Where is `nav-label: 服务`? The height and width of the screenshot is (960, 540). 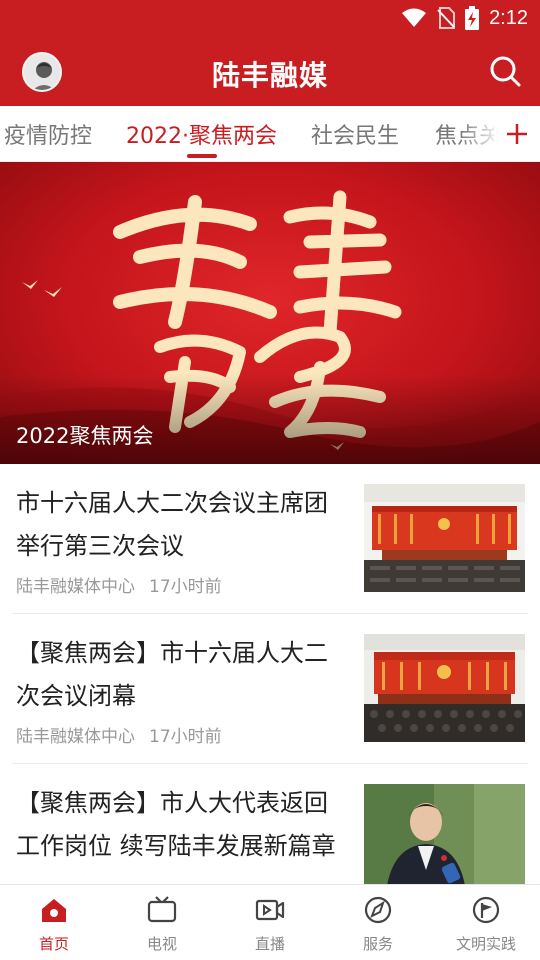
nav-label: 服务 is located at coordinates (377, 944).